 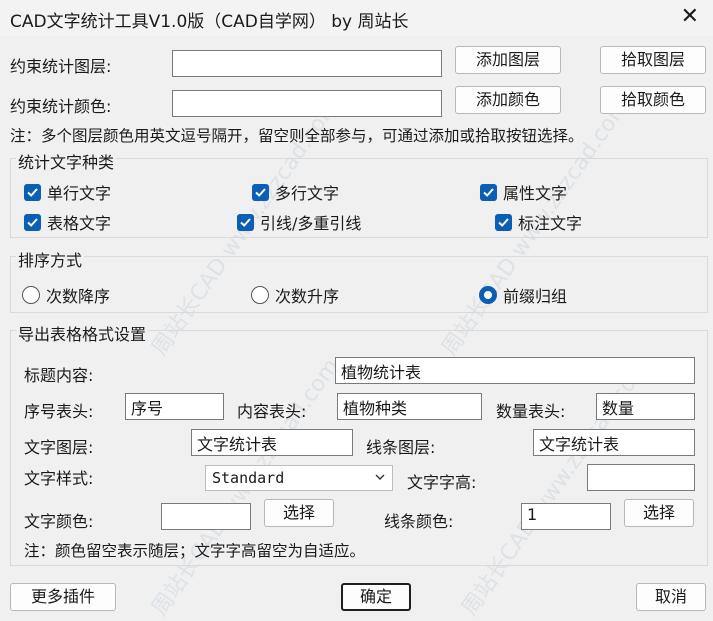 What do you see at coordinates (653, 100) in the screenshot?
I see `pick-color-button: 拾取颜色` at bounding box center [653, 100].